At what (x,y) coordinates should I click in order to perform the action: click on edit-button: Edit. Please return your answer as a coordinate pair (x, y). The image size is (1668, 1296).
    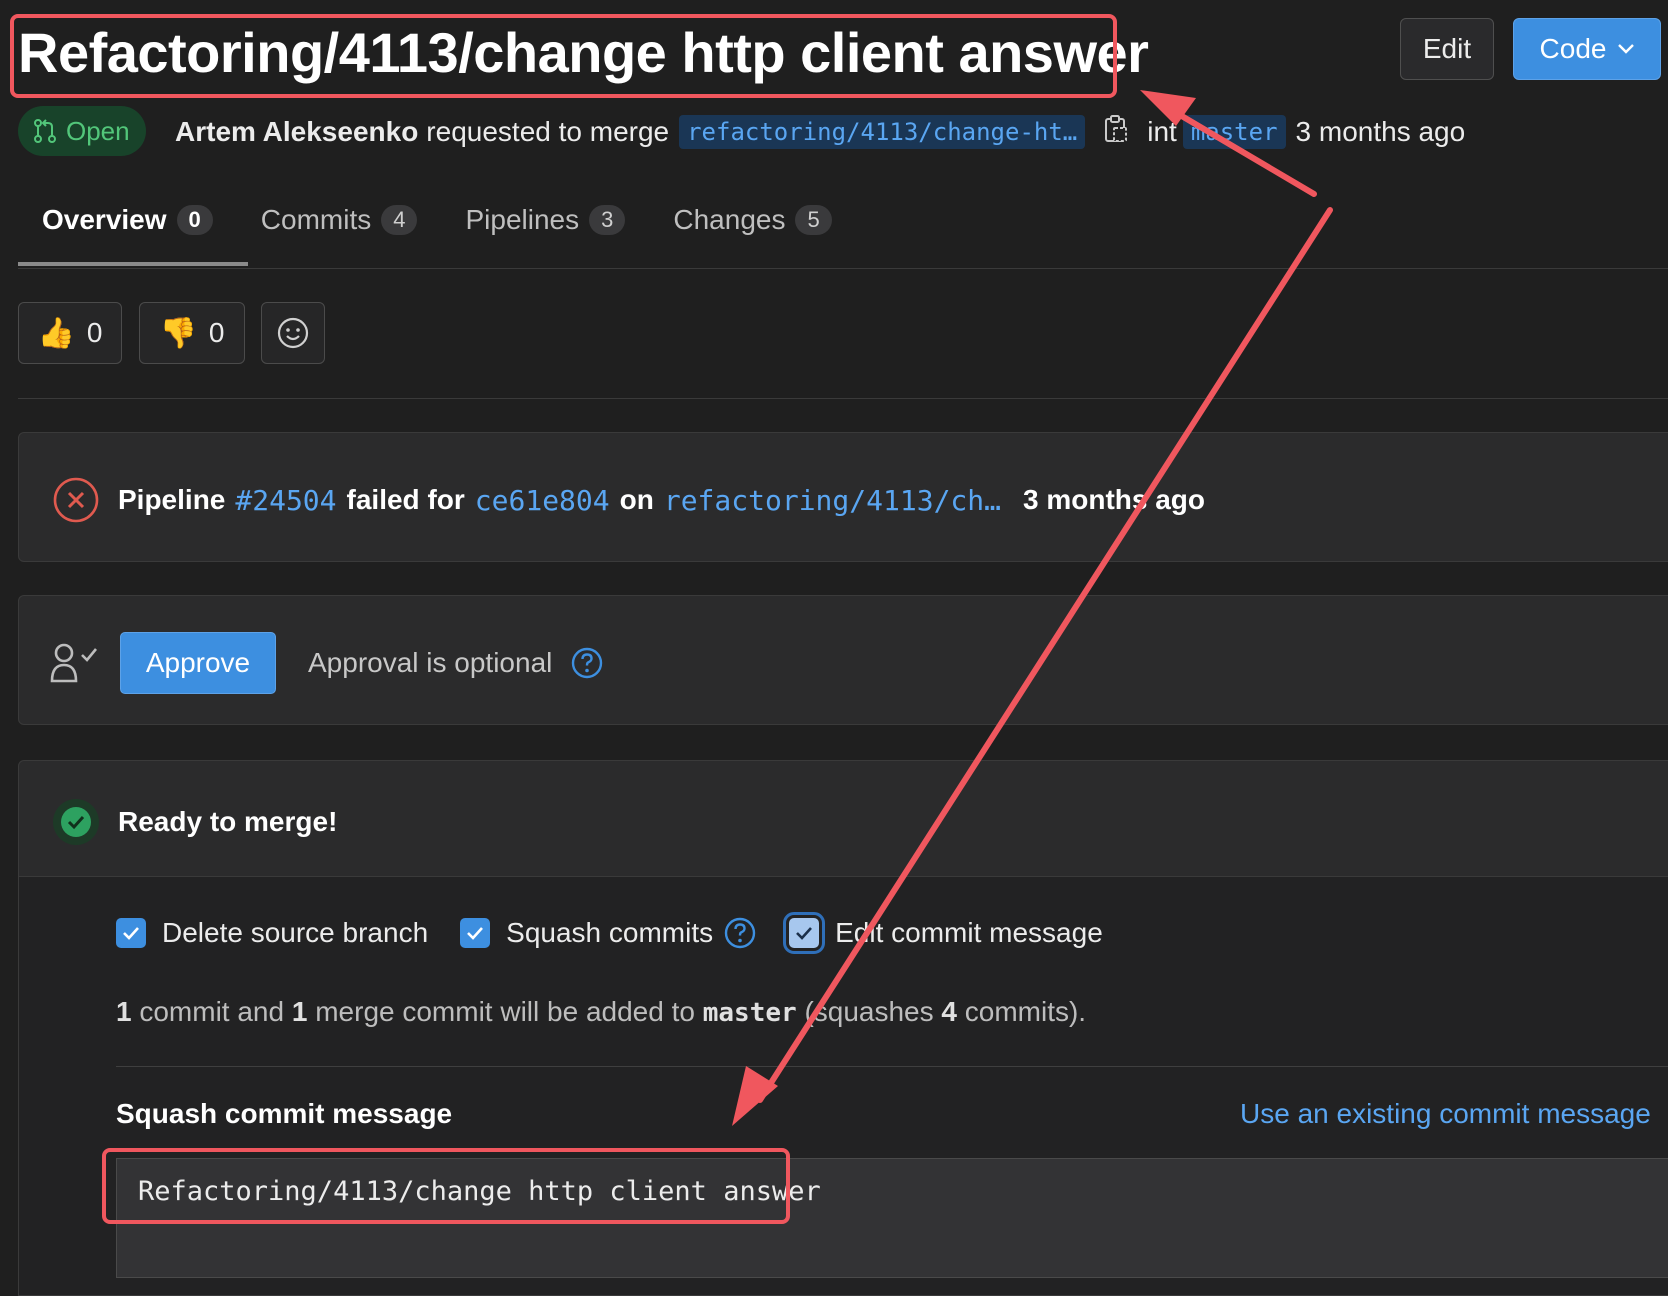
    Looking at the image, I should click on (1447, 49).